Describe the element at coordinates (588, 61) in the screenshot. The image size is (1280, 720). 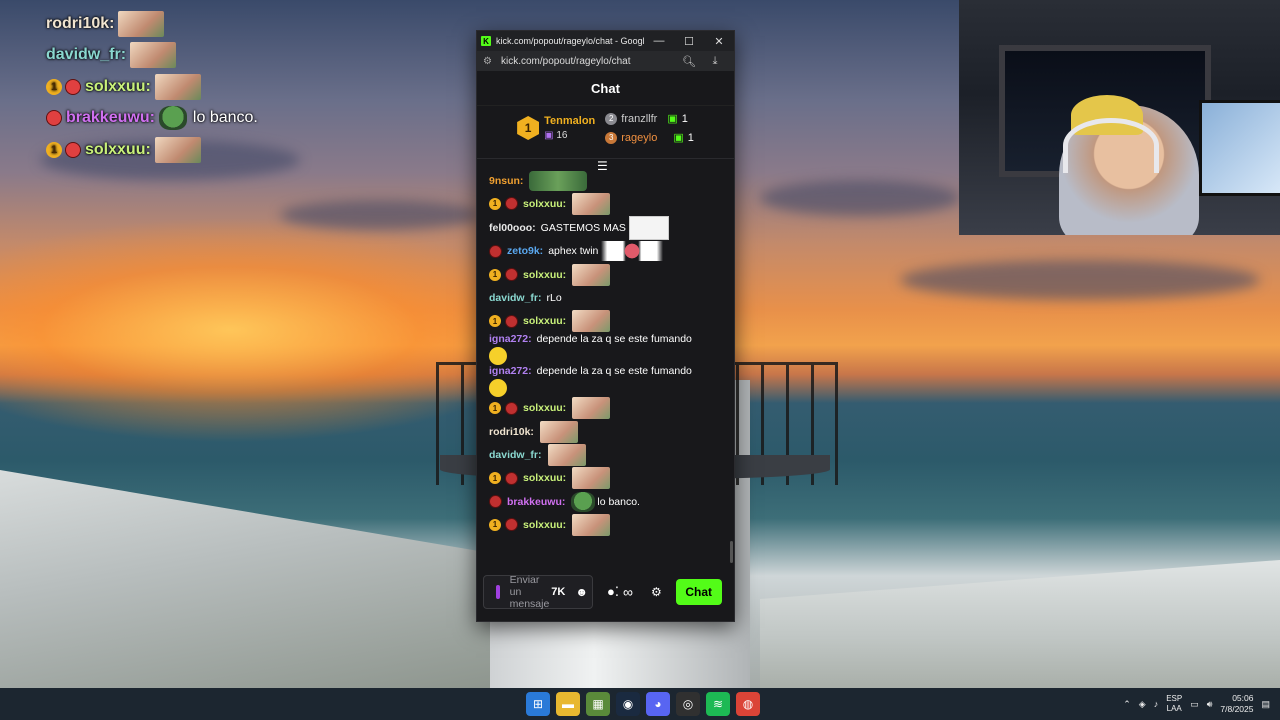
I see `url-text: kick.com/popout/rageylo/chat` at that location.